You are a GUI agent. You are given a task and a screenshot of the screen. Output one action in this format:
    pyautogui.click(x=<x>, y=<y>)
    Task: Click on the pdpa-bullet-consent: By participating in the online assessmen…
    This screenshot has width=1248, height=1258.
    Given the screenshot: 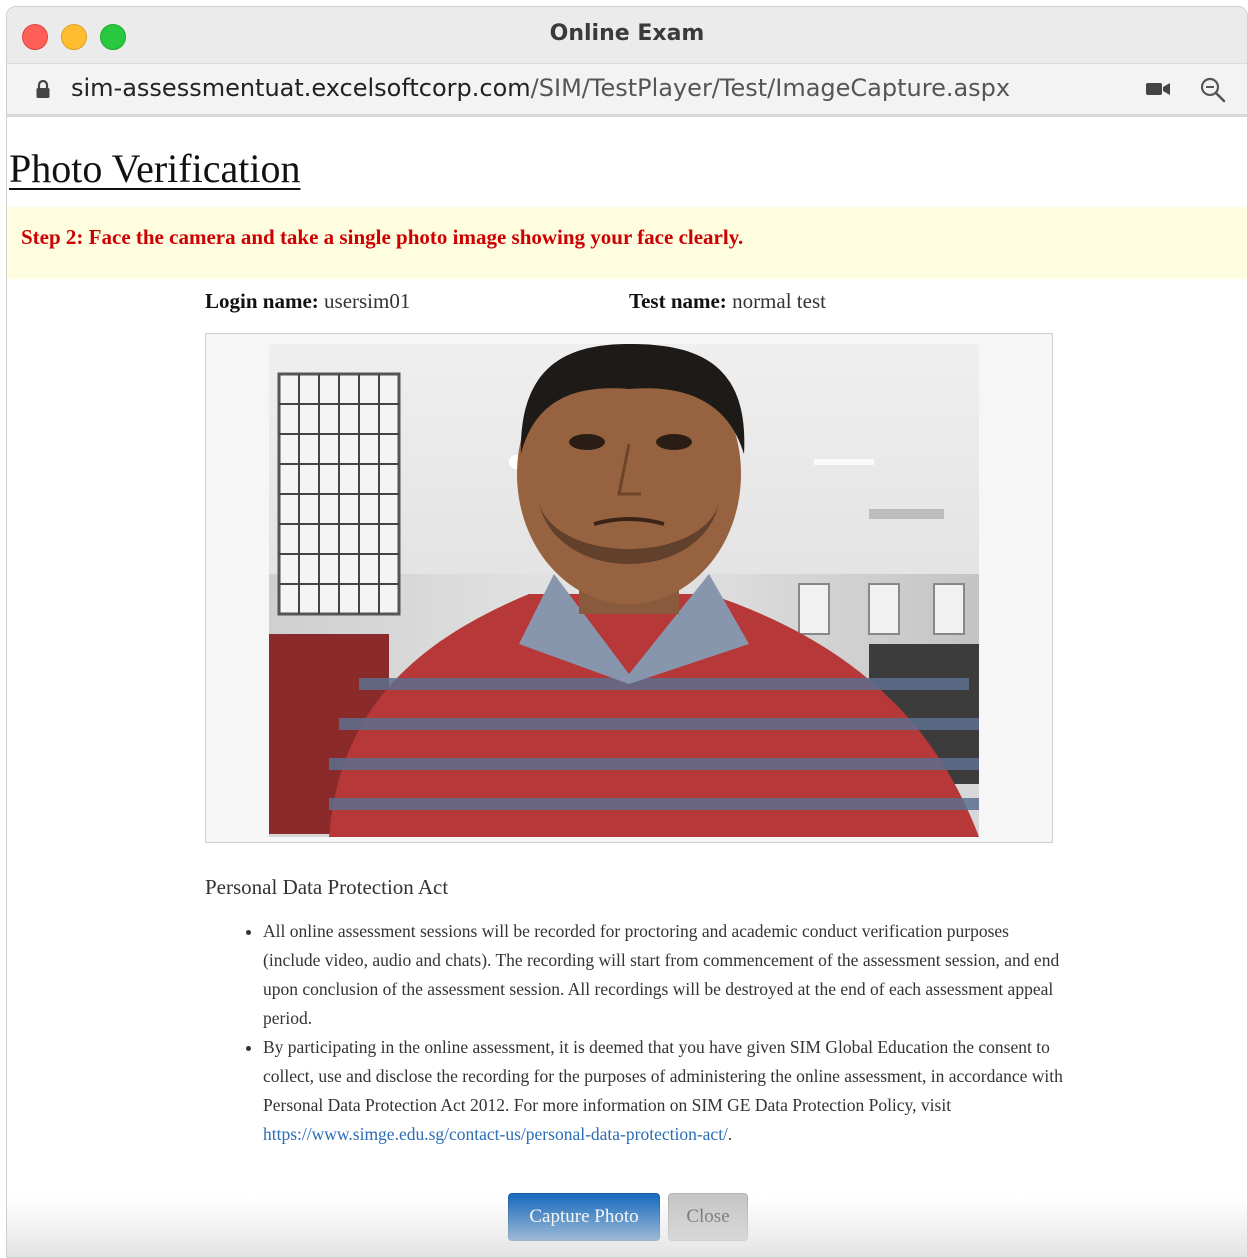 What is the action you would take?
    pyautogui.click(x=663, y=1091)
    